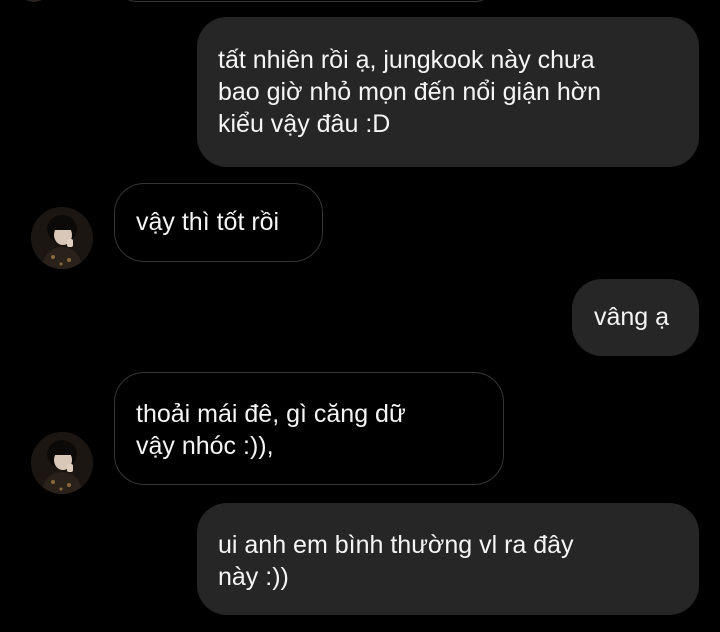 This screenshot has width=720, height=632. Describe the element at coordinates (34, 1) in the screenshot. I see `previous-avatar` at that location.